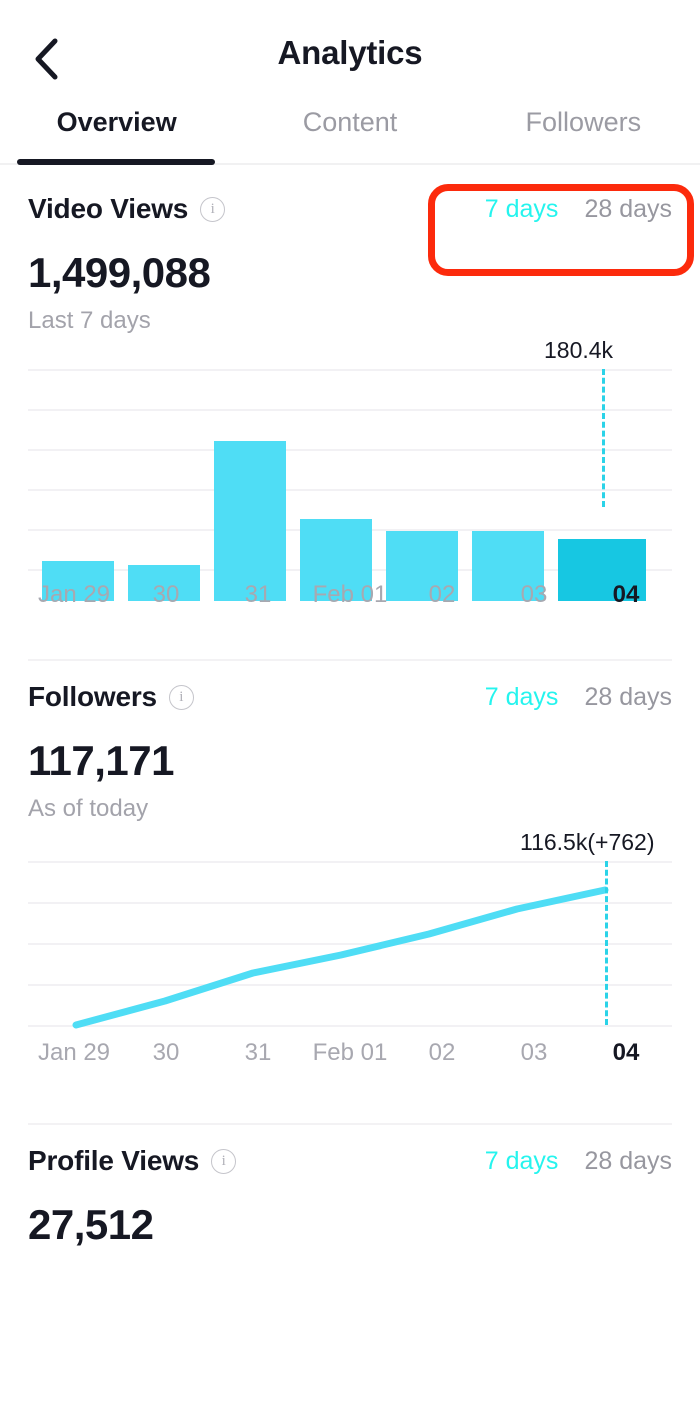  What do you see at coordinates (88, 808) in the screenshot?
I see `followers-subtitle: As of today` at bounding box center [88, 808].